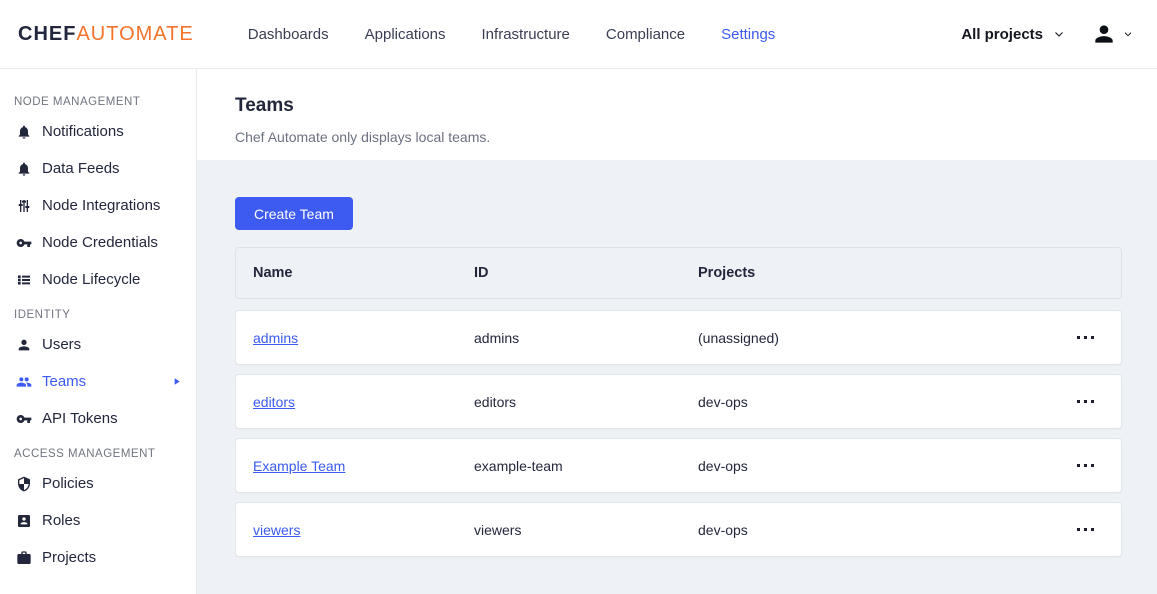 Image resolution: width=1157 pixels, height=594 pixels. I want to click on team-id-cell: viewers, so click(498, 529).